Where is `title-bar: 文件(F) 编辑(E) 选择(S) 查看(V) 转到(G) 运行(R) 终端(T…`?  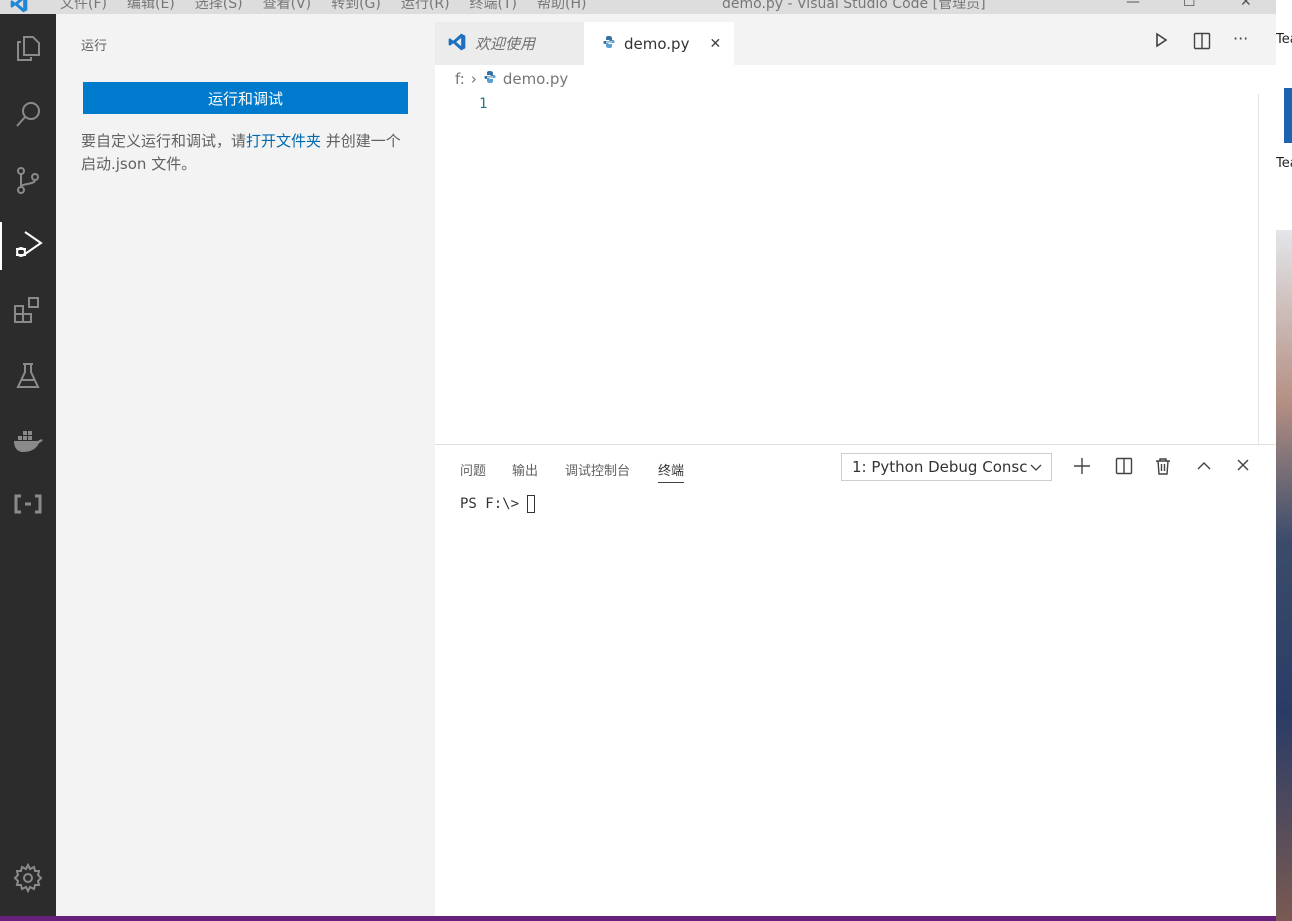 title-bar: 文件(F) 编辑(E) 选择(S) 查看(V) 转到(G) 运行(R) 终端(T… is located at coordinates (638, 7).